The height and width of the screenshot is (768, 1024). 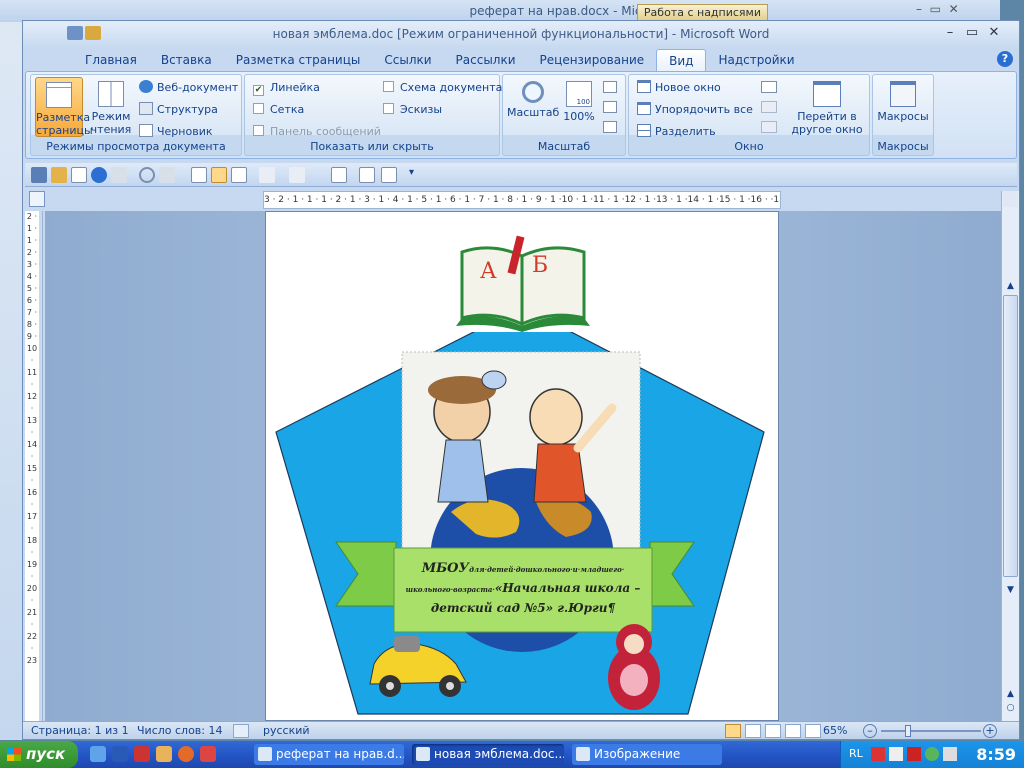 What do you see at coordinates (1010, 436) in the screenshot?
I see `scroll-thumb` at bounding box center [1010, 436].